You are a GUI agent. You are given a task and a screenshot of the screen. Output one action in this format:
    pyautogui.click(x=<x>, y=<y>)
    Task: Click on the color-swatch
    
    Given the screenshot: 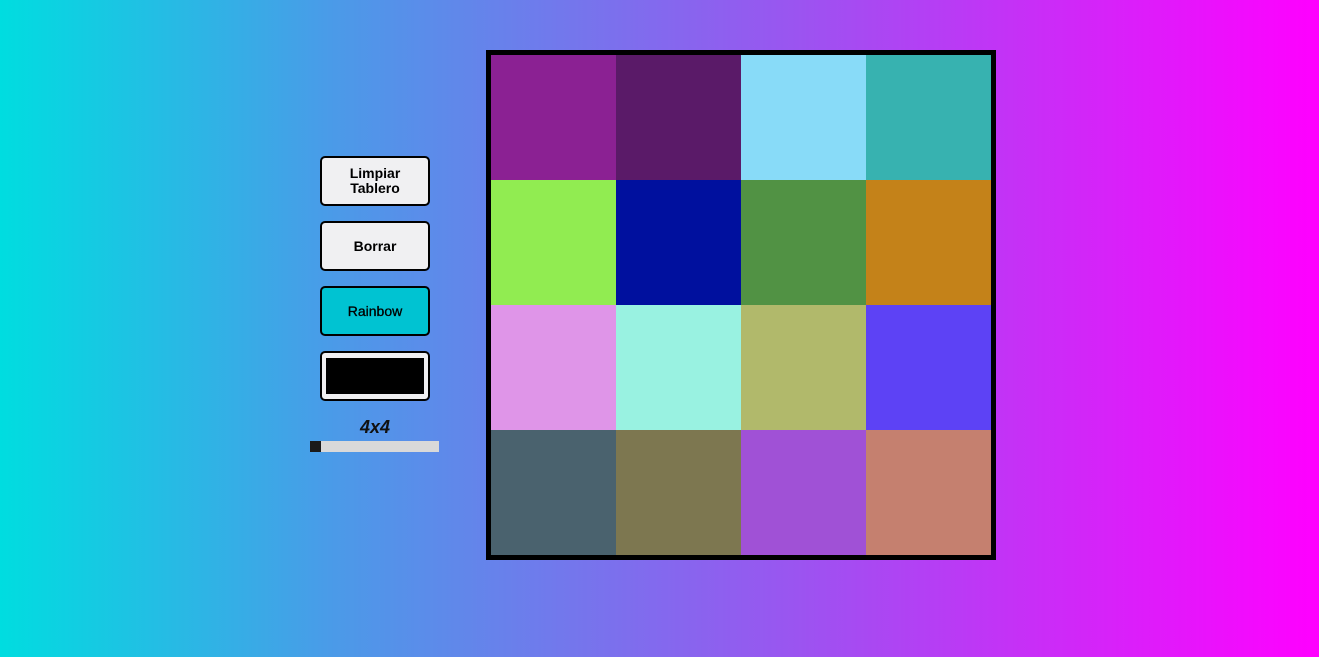 What is the action you would take?
    pyautogui.click(x=375, y=376)
    